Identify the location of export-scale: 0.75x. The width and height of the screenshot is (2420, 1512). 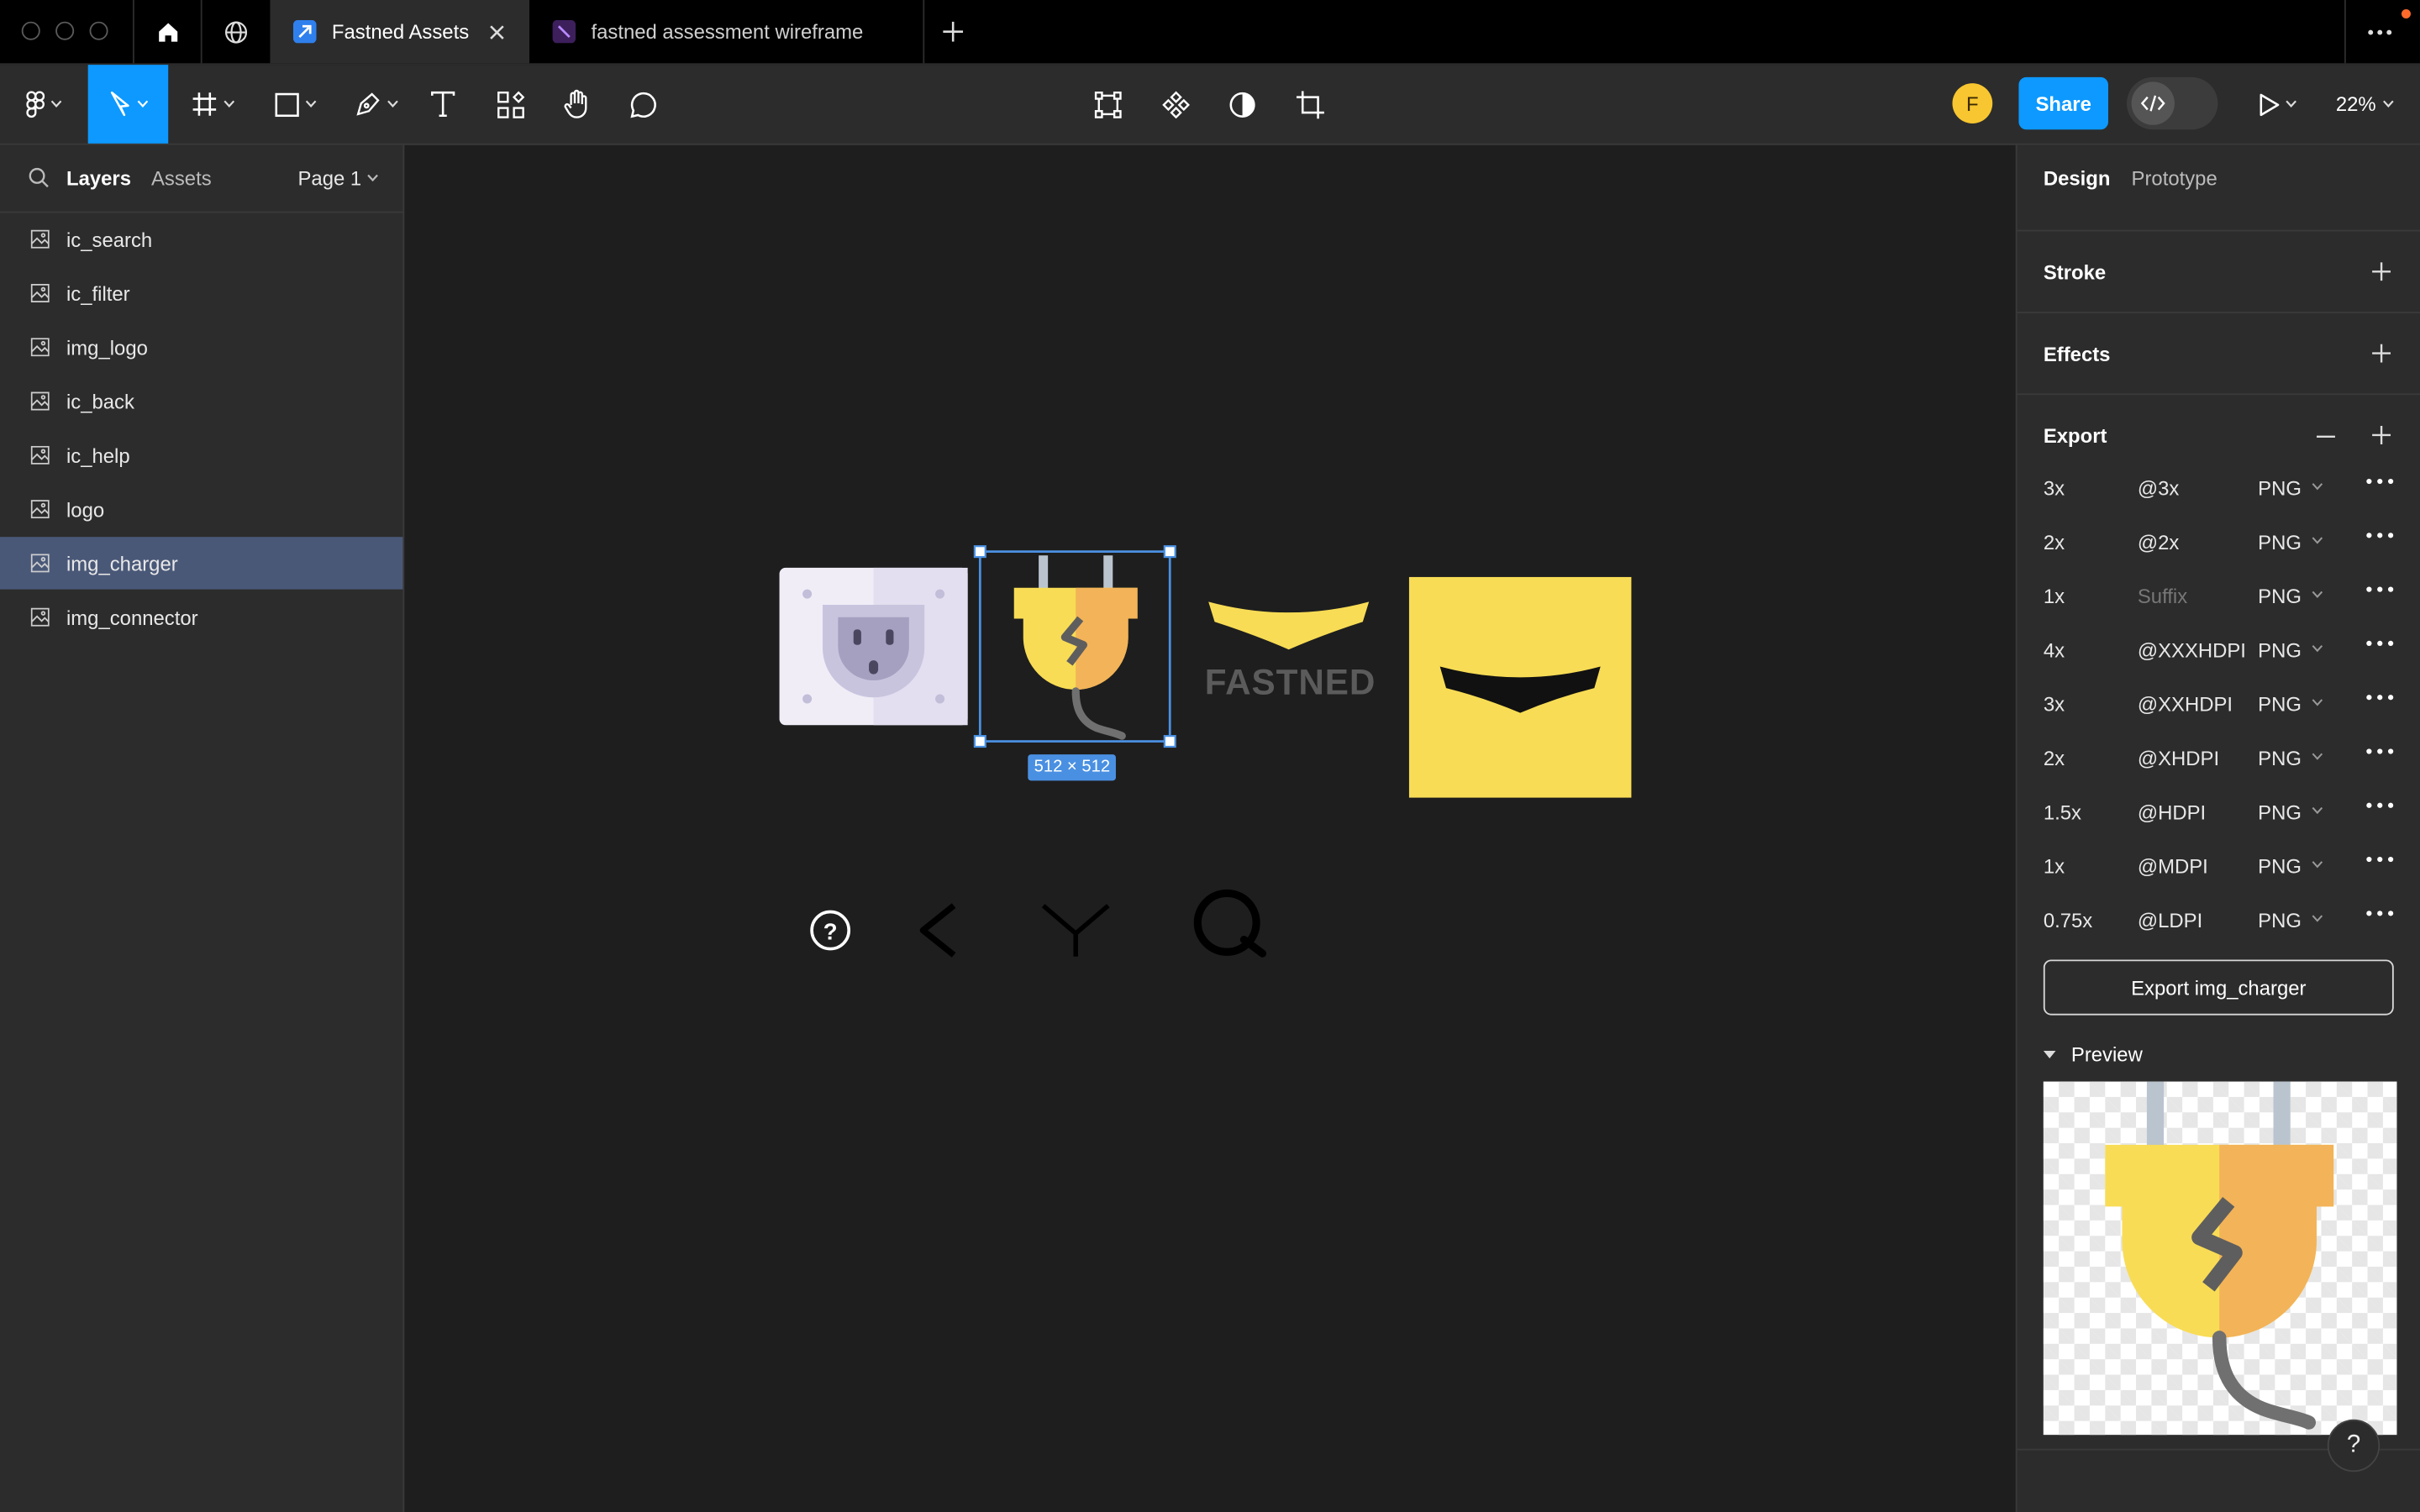
(2068, 920).